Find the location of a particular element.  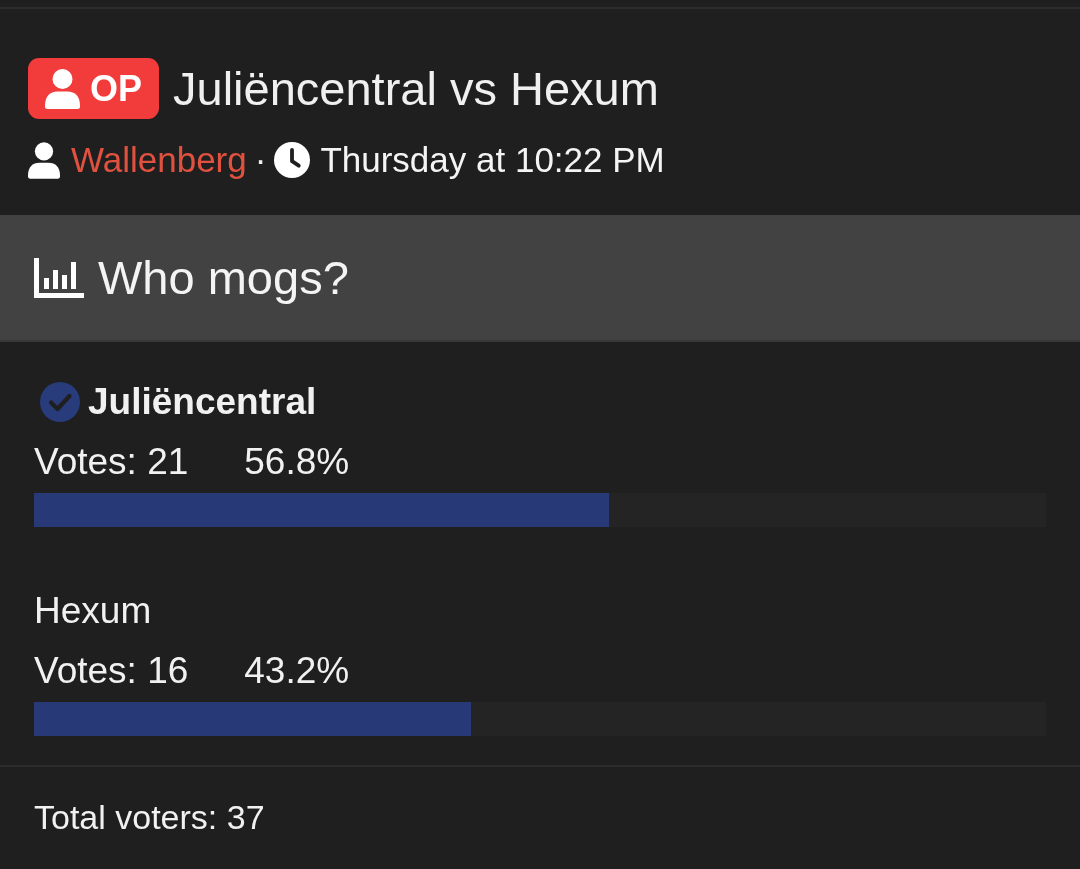

thread-title: Juliëncentral vs Hexum is located at coordinates (416, 88).